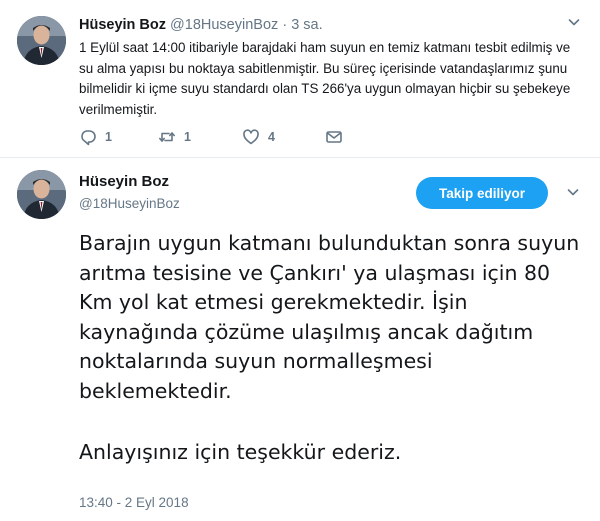  I want to click on reply-icon, so click(88, 138).